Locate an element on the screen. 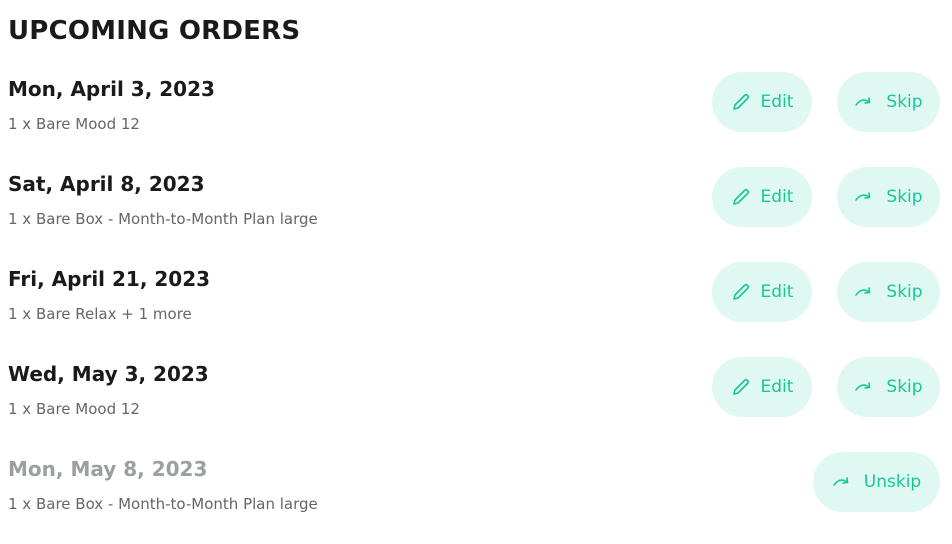  unskip-button: Unskip is located at coordinates (876, 482).